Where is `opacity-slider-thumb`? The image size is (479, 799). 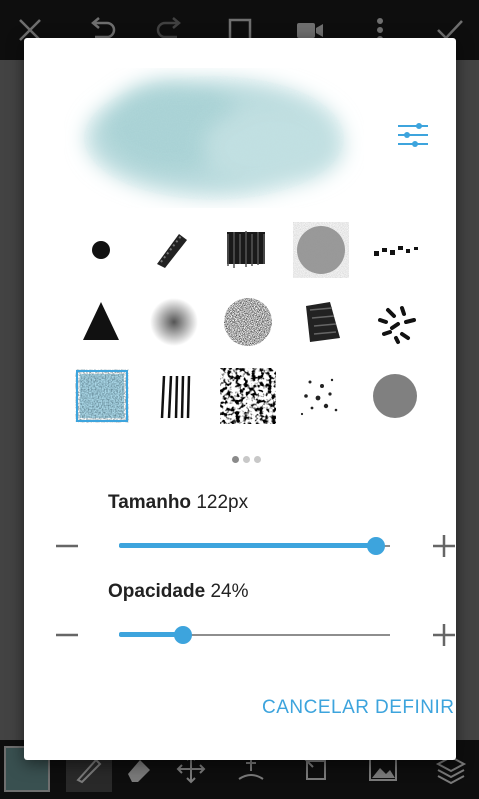
opacity-slider-thumb is located at coordinates (183, 635).